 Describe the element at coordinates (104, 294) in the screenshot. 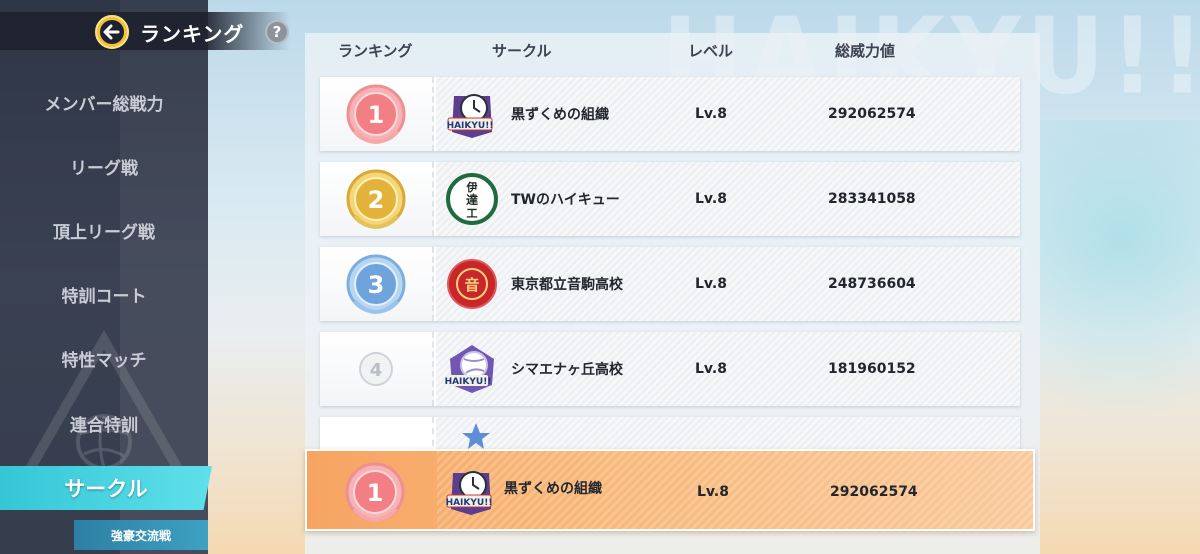

I see `sidebar-item-training-court: 特訓コート` at that location.